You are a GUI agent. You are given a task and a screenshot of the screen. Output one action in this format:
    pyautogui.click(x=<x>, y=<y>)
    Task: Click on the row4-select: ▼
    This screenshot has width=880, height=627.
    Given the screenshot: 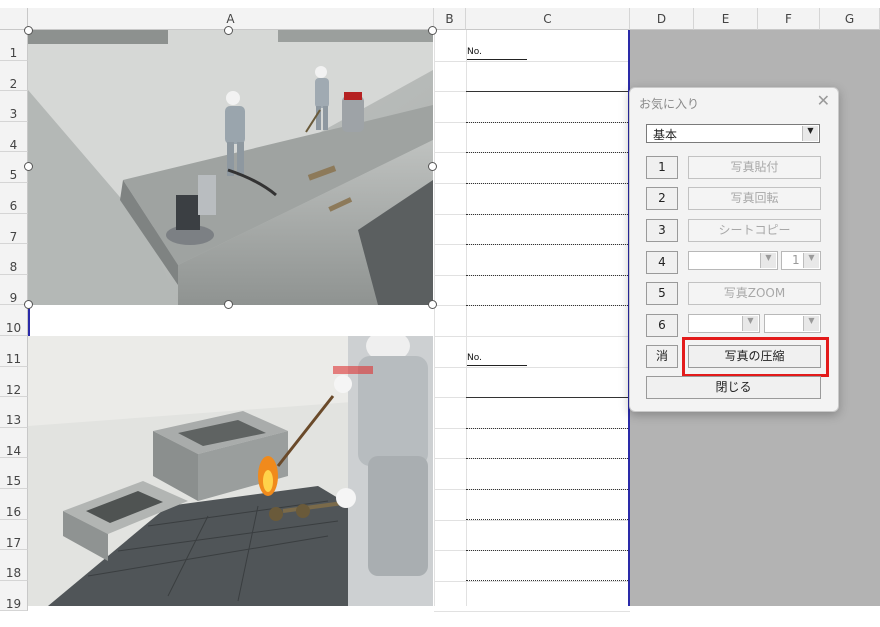 What is the action you would take?
    pyautogui.click(x=733, y=260)
    